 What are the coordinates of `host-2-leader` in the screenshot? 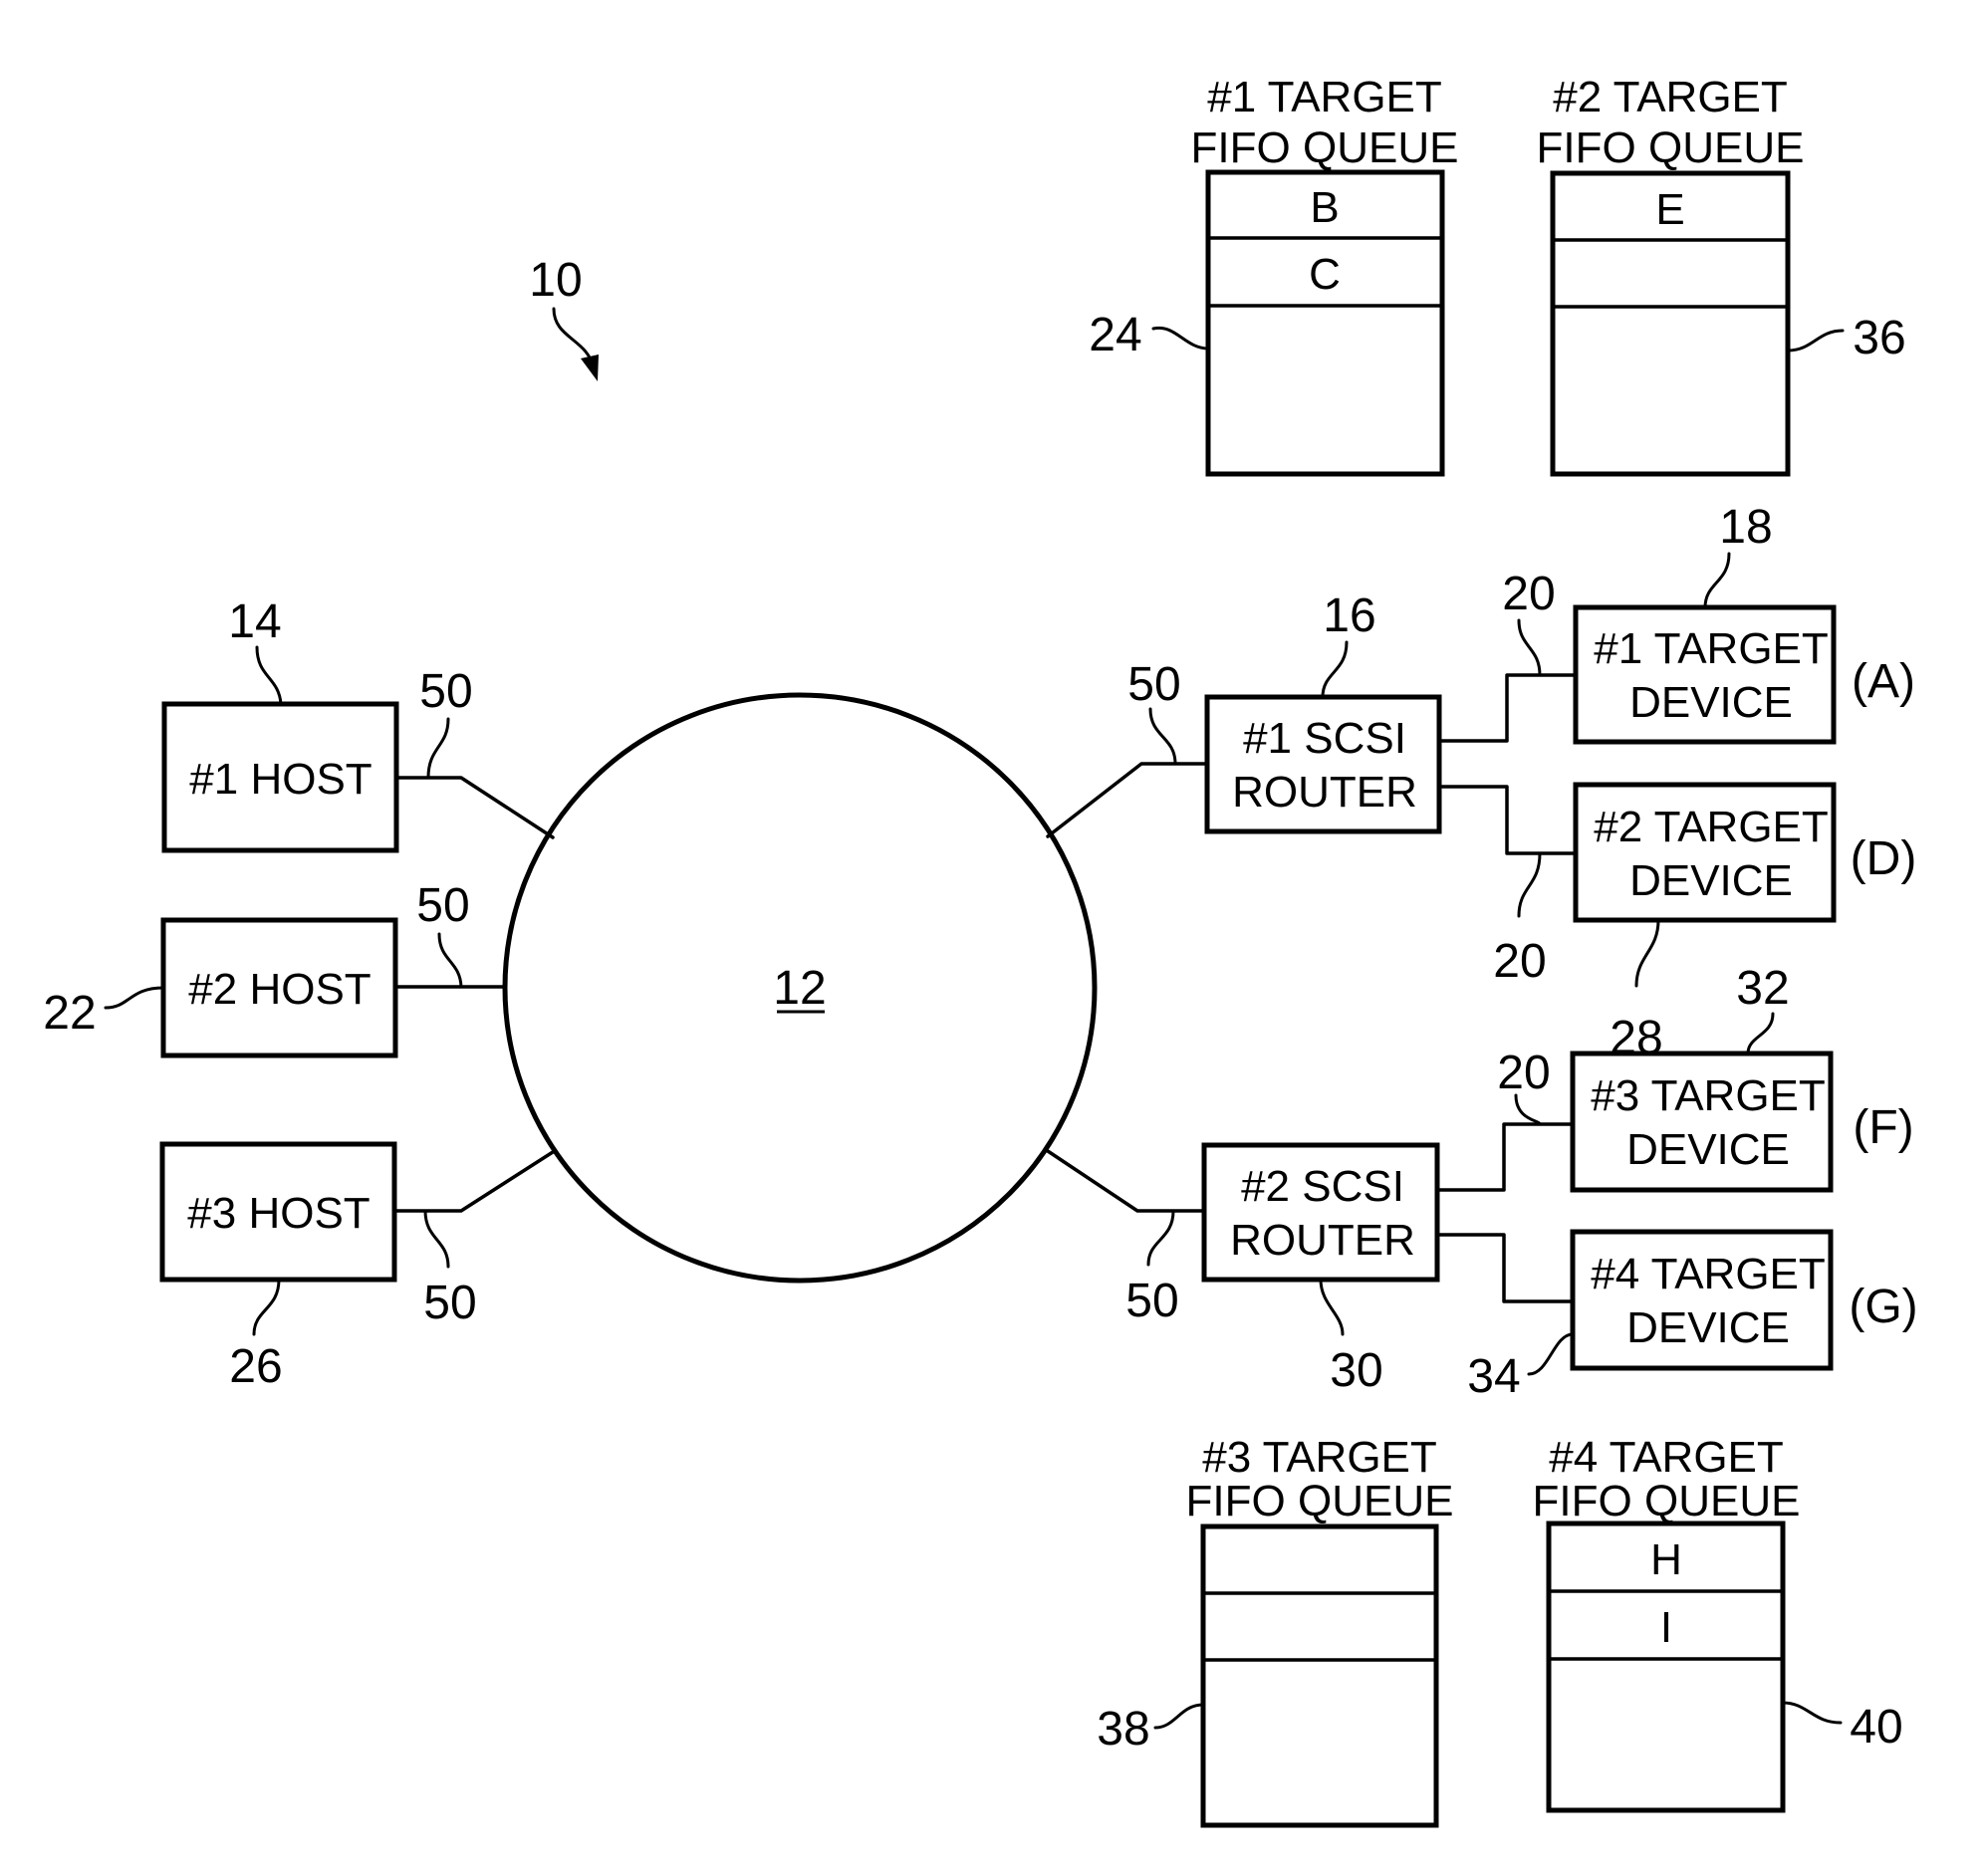 It's located at (134, 998).